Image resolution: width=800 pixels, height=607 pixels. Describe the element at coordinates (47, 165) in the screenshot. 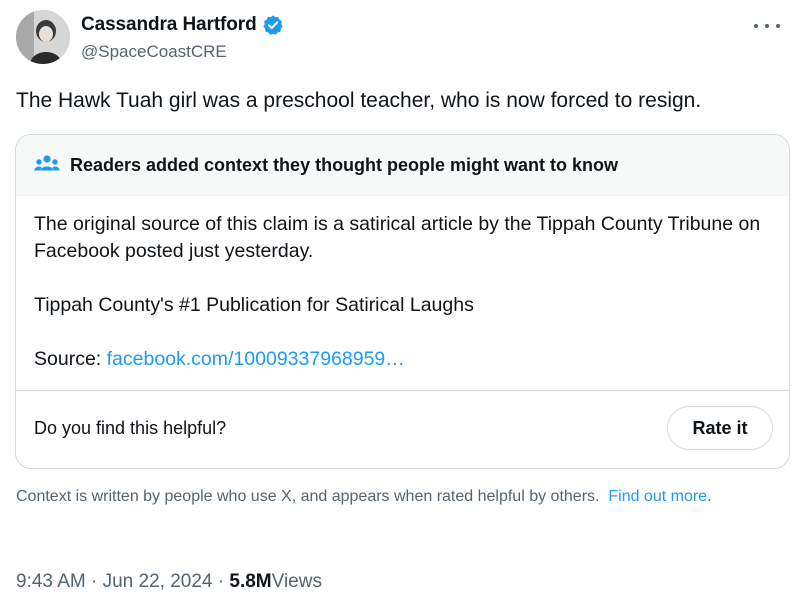

I see `people-icon` at that location.